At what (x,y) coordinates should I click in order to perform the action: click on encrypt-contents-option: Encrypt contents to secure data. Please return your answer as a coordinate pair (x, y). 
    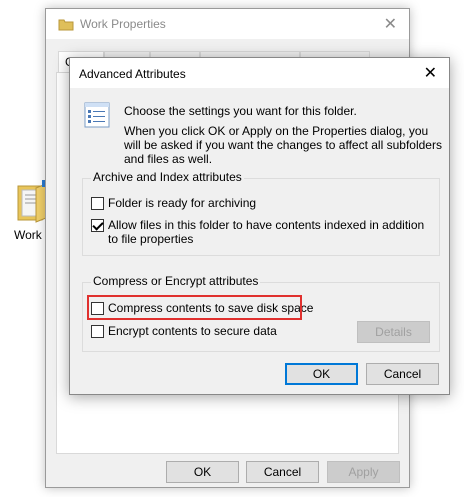
    Looking at the image, I should click on (184, 331).